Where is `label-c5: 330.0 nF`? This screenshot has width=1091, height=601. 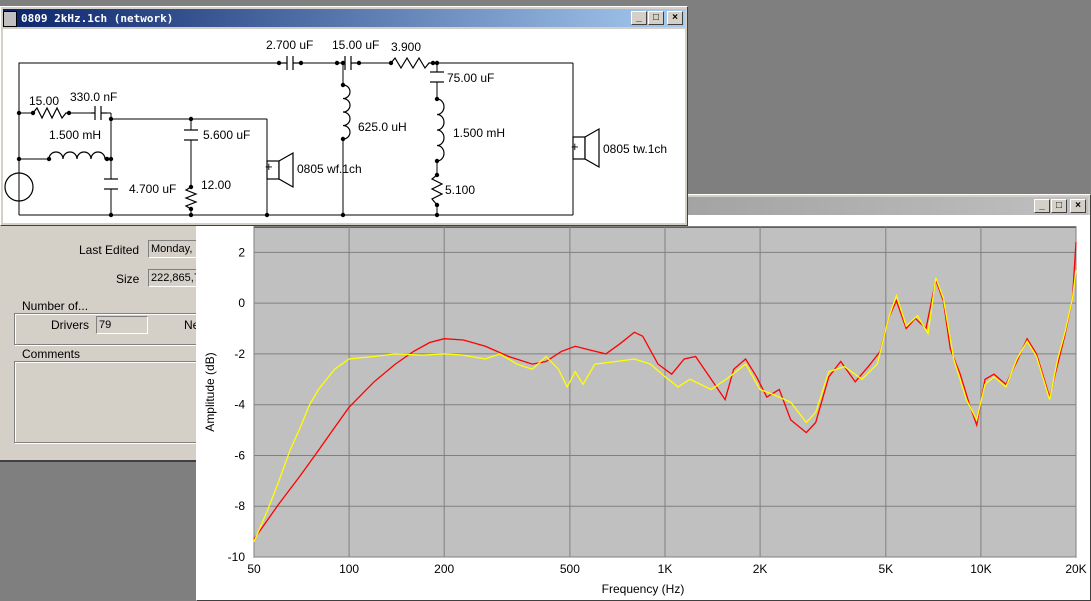
label-c5: 330.0 nF is located at coordinates (93, 97).